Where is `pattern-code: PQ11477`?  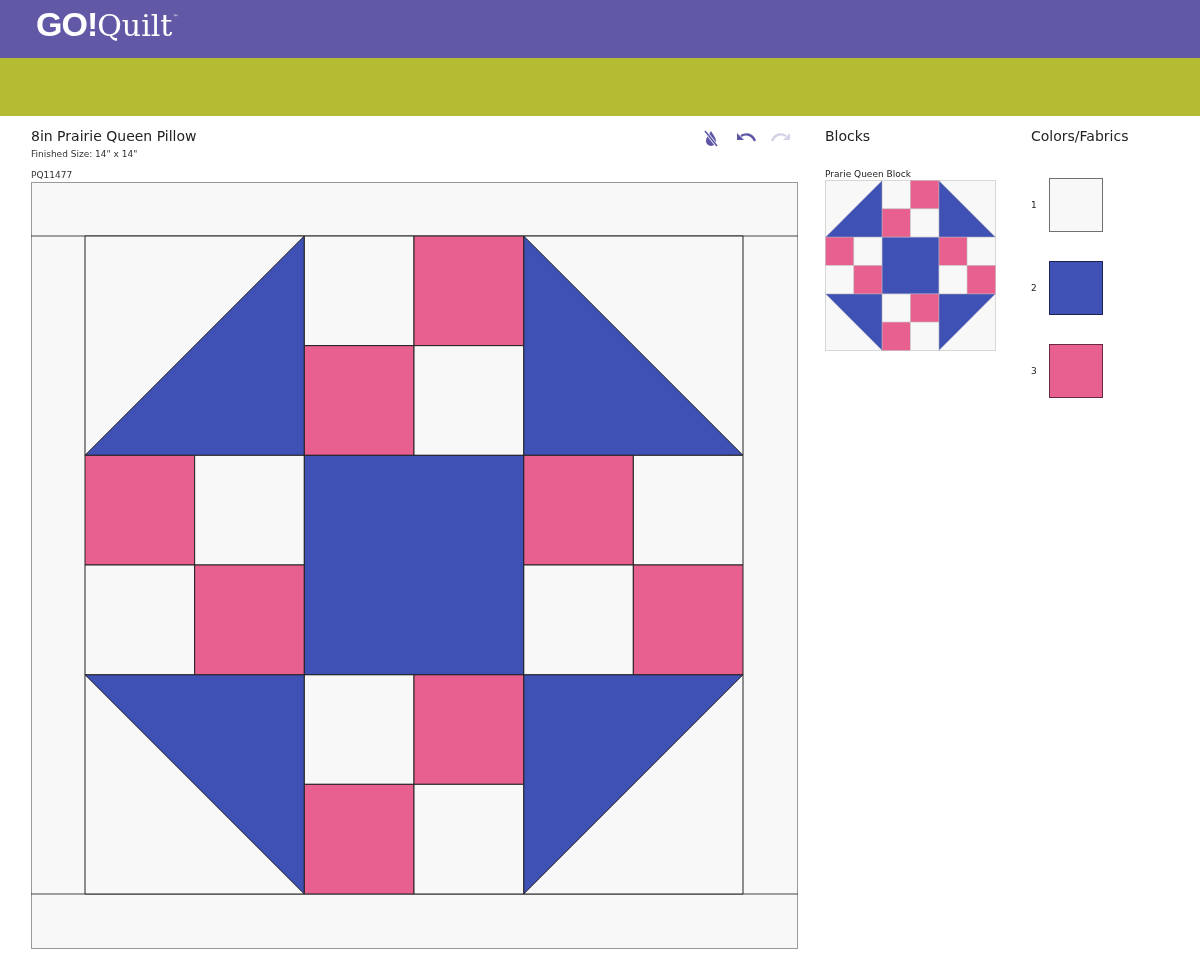 pattern-code: PQ11477 is located at coordinates (52, 175).